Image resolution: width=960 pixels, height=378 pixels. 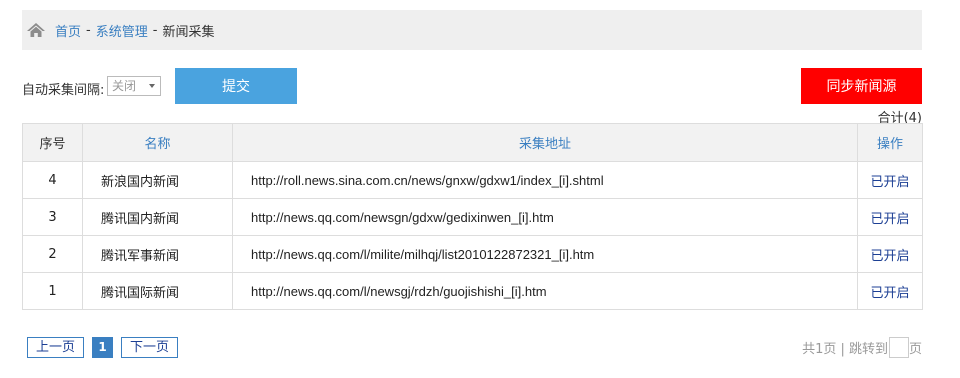 I want to click on submit-button: 提交, so click(x=236, y=86).